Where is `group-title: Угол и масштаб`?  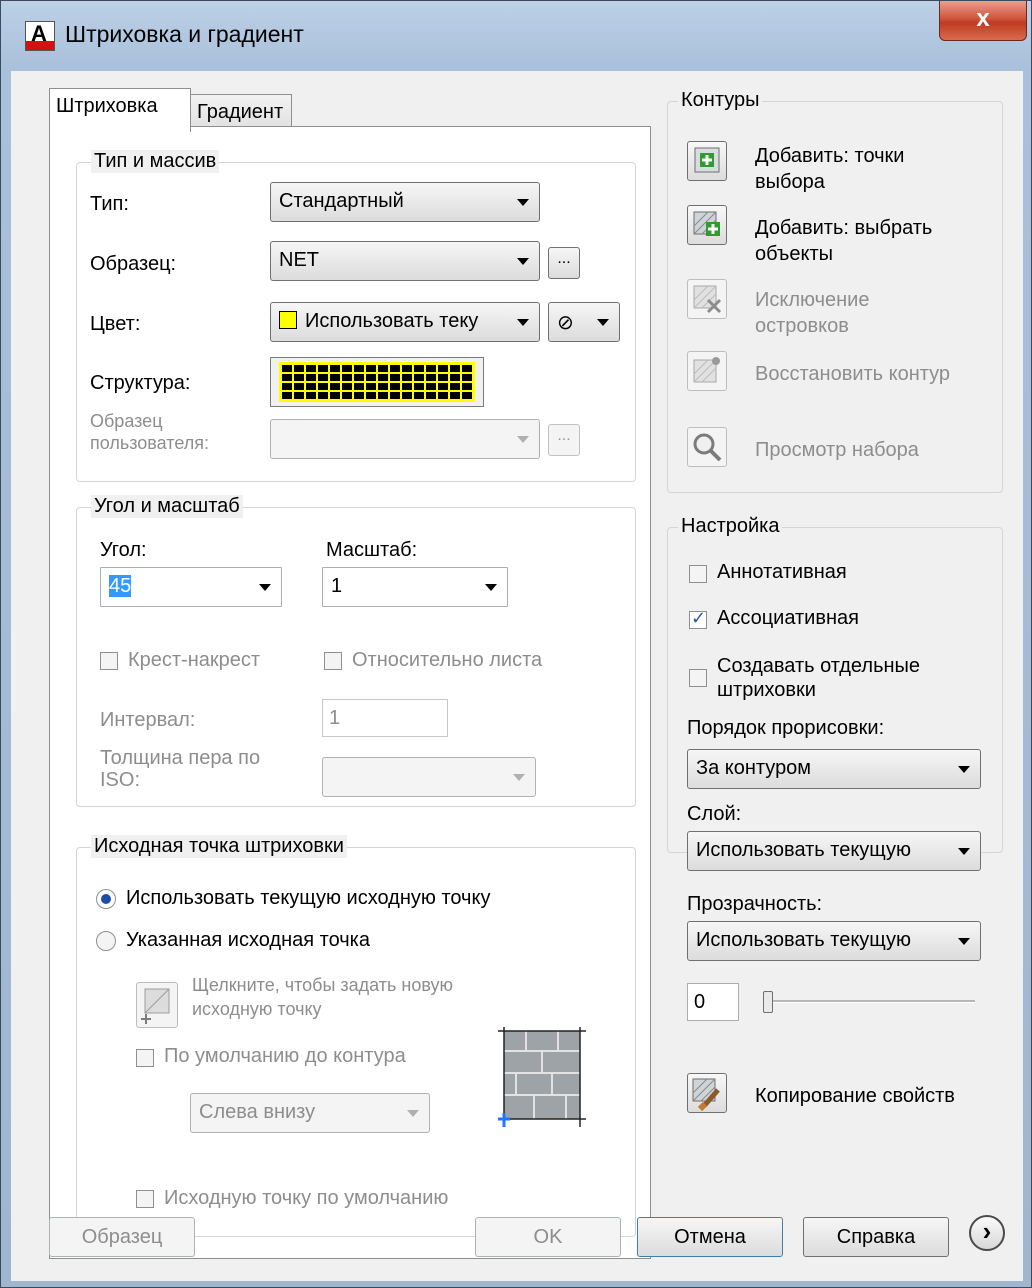
group-title: Угол и масштаб is located at coordinates (167, 506).